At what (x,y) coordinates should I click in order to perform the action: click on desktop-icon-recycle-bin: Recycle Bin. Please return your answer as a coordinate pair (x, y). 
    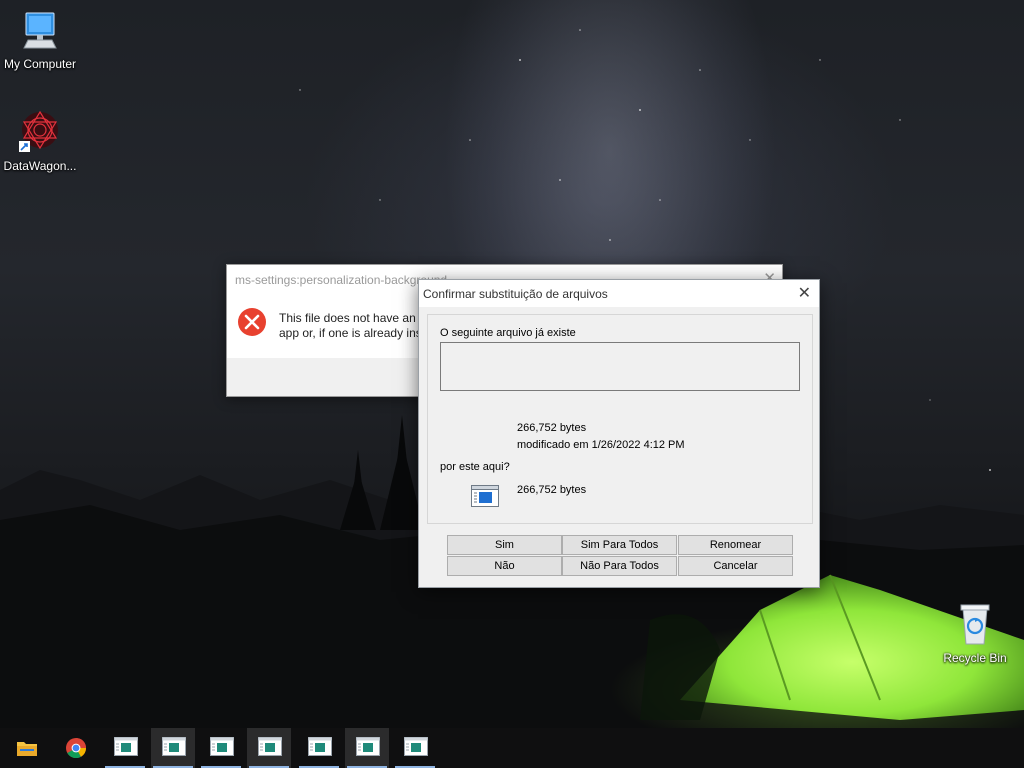
    Looking at the image, I should click on (975, 633).